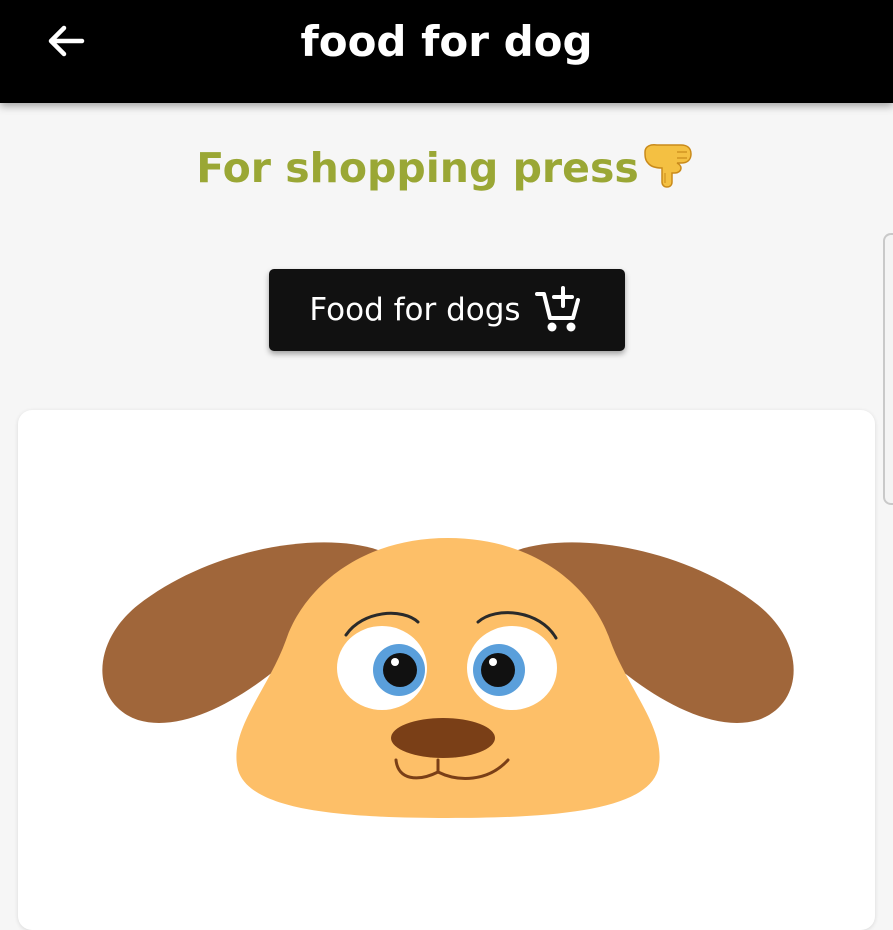 The height and width of the screenshot is (930, 893). I want to click on food-for-dogs-button: Food for dogs, so click(447, 310).